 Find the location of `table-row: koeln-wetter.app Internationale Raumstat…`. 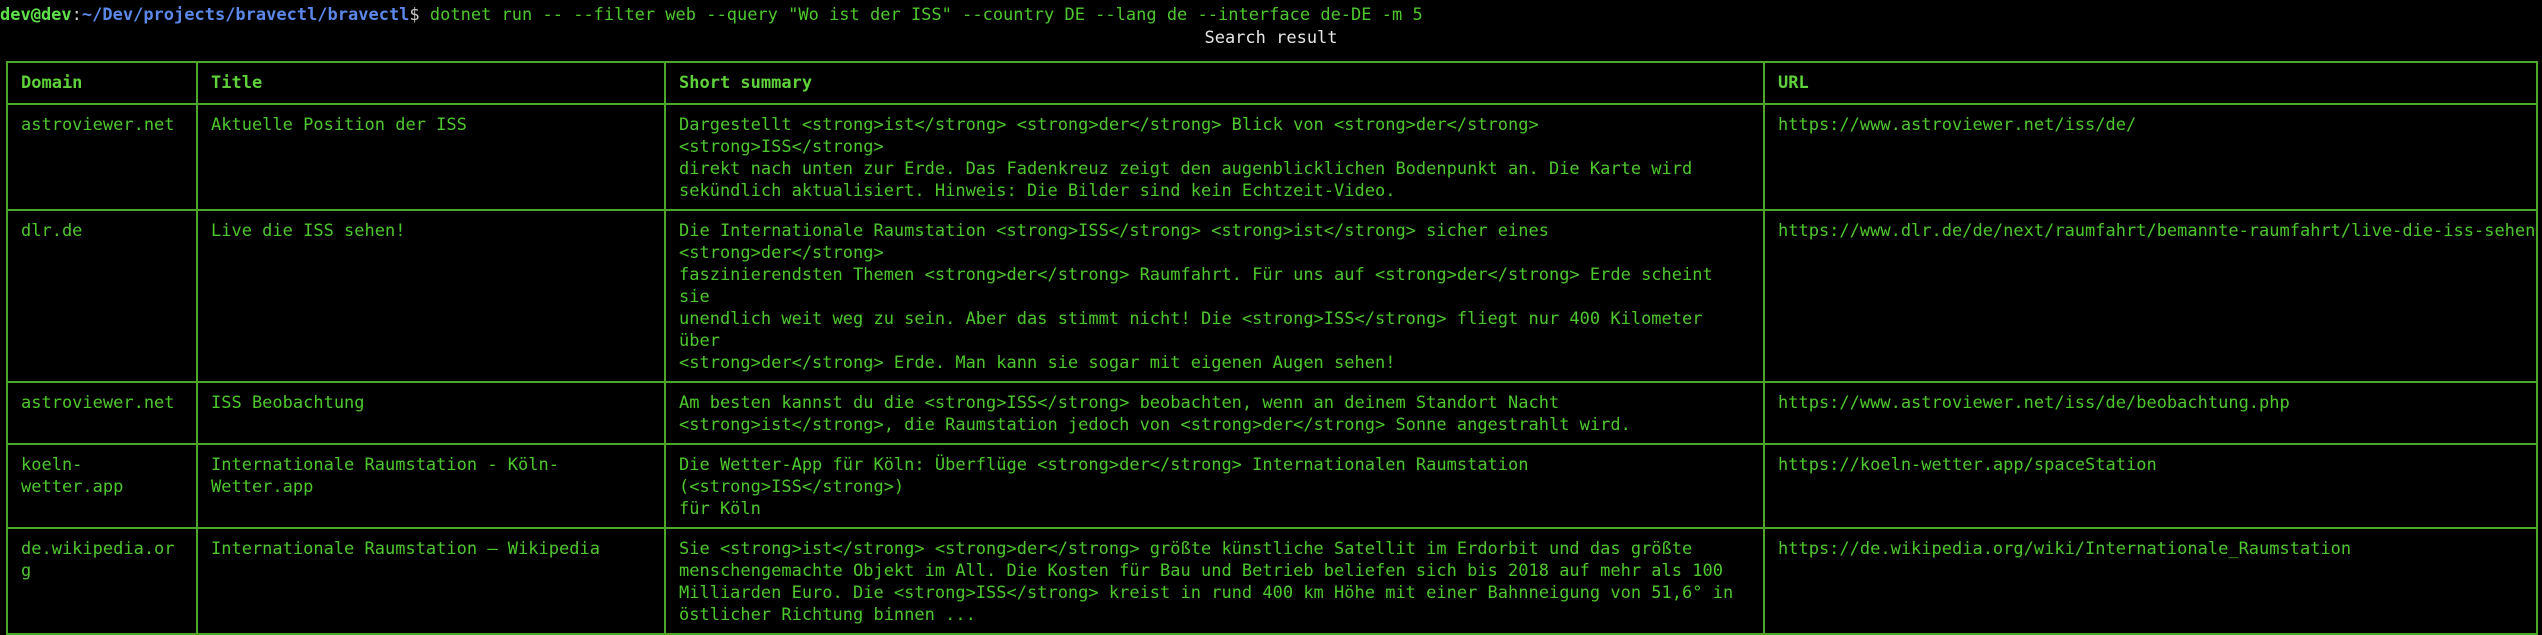

table-row: koeln-wetter.app Internationale Raumstat… is located at coordinates (1272, 486).